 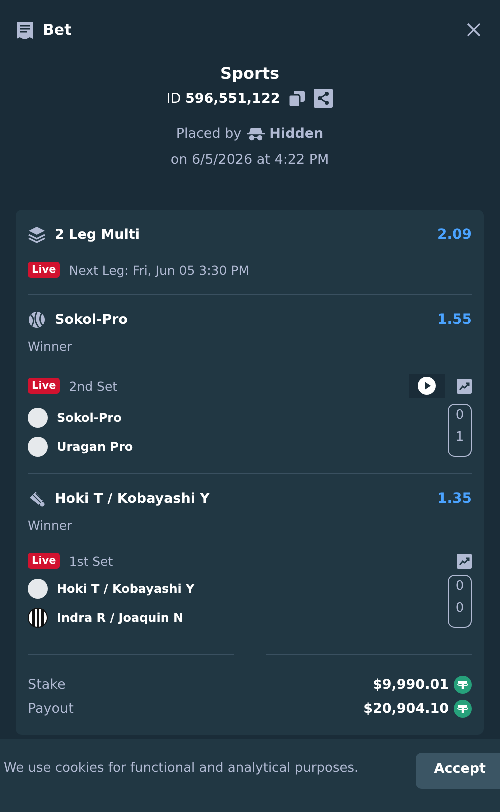 What do you see at coordinates (406, 709) in the screenshot?
I see `total-amount: $20,904.10` at bounding box center [406, 709].